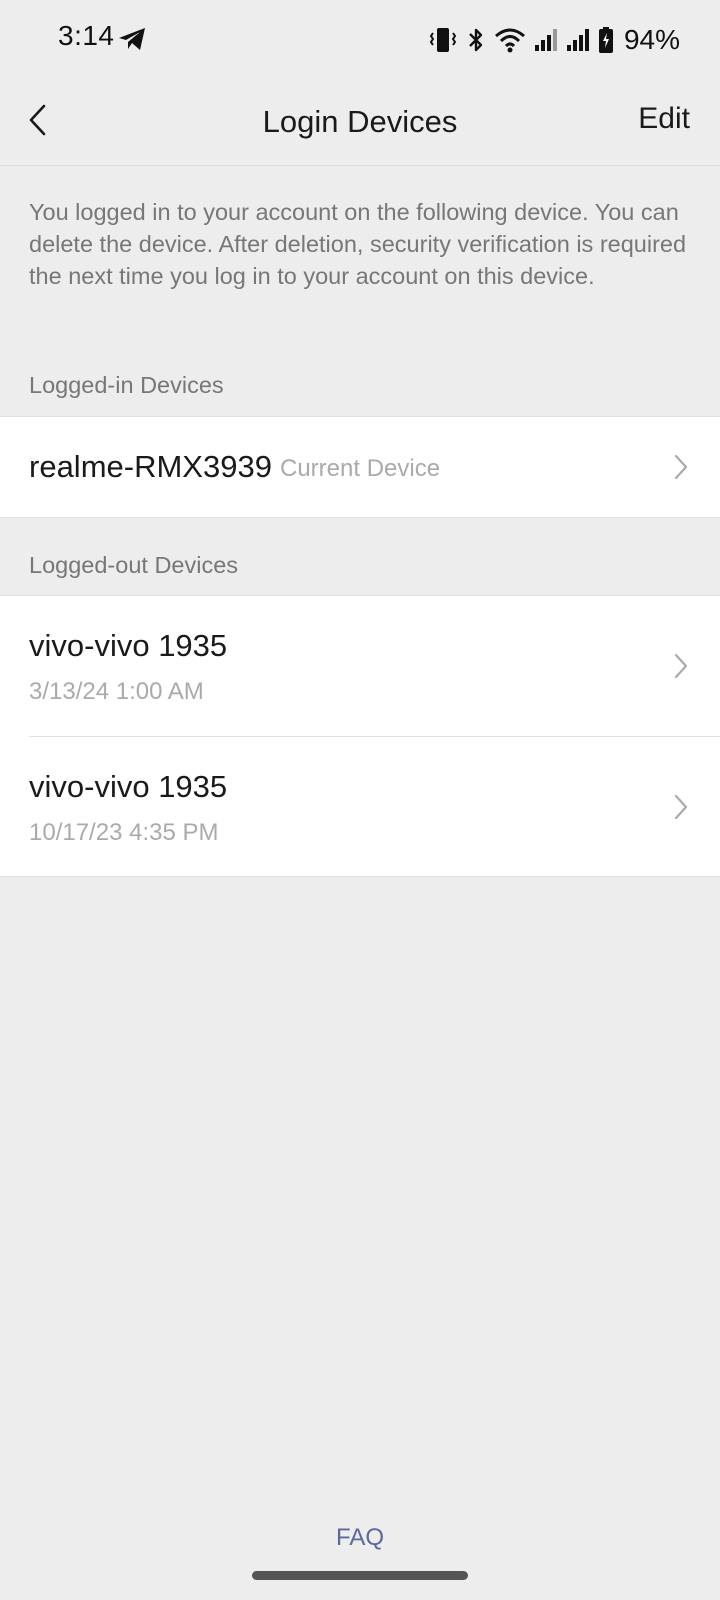 The image size is (720, 1600). Describe the element at coordinates (605, 40) in the screenshot. I see `battery-charging-icon` at that location.